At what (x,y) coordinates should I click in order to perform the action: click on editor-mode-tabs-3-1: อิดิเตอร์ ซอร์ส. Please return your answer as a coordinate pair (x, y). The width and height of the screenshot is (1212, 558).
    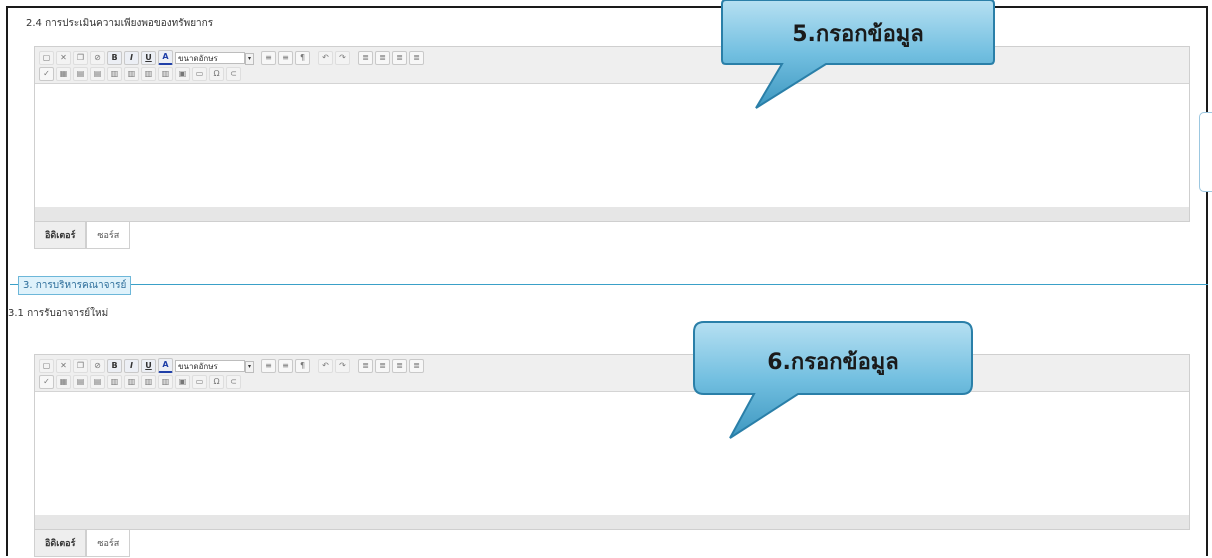
    Looking at the image, I should click on (82, 543).